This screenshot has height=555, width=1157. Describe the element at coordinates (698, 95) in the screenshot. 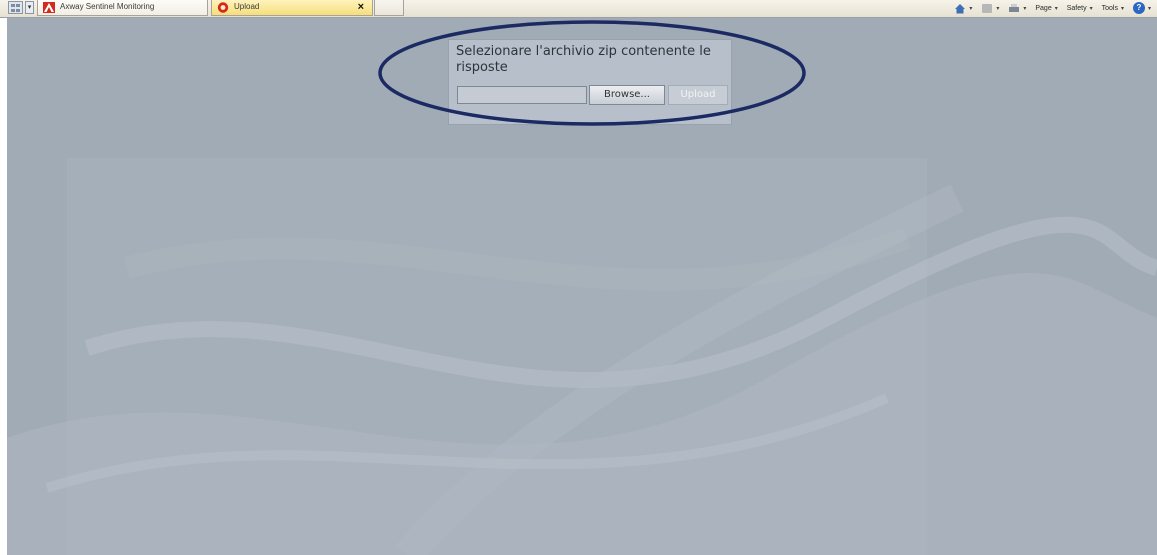

I see `upload-button: Upload` at that location.